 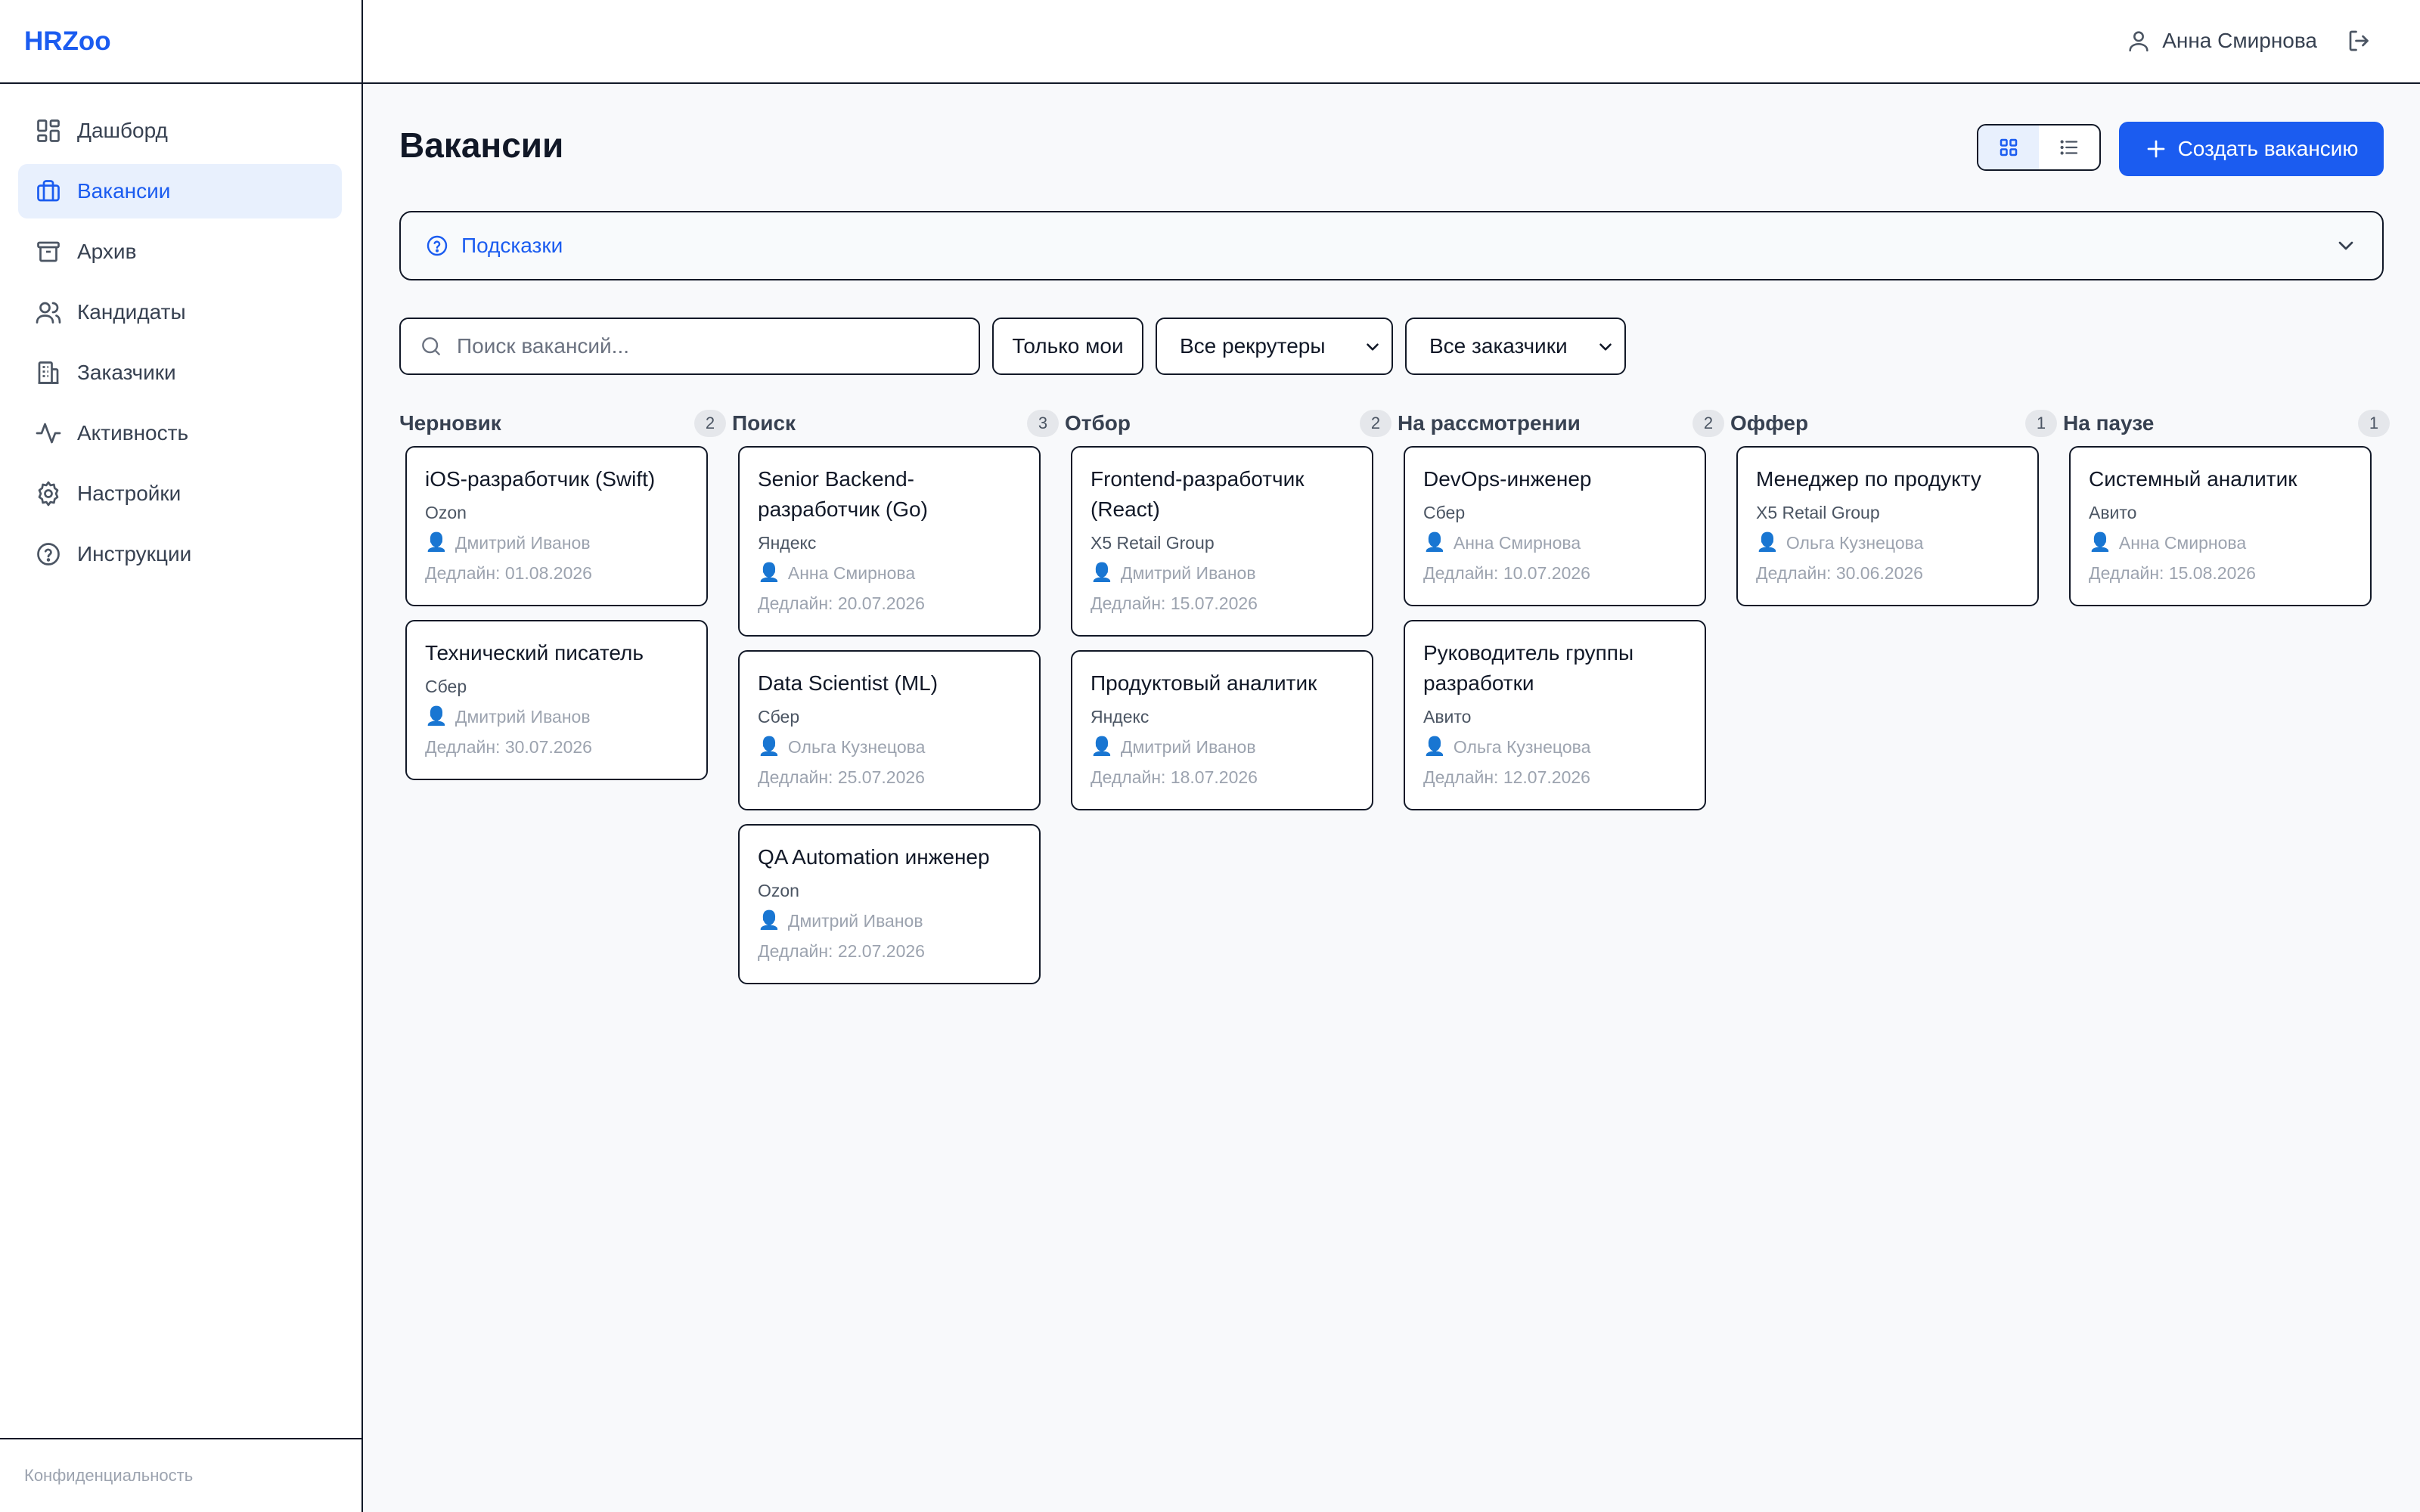 What do you see at coordinates (1498, 346) in the screenshot?
I see `customer-select-value: Все заказчики` at bounding box center [1498, 346].